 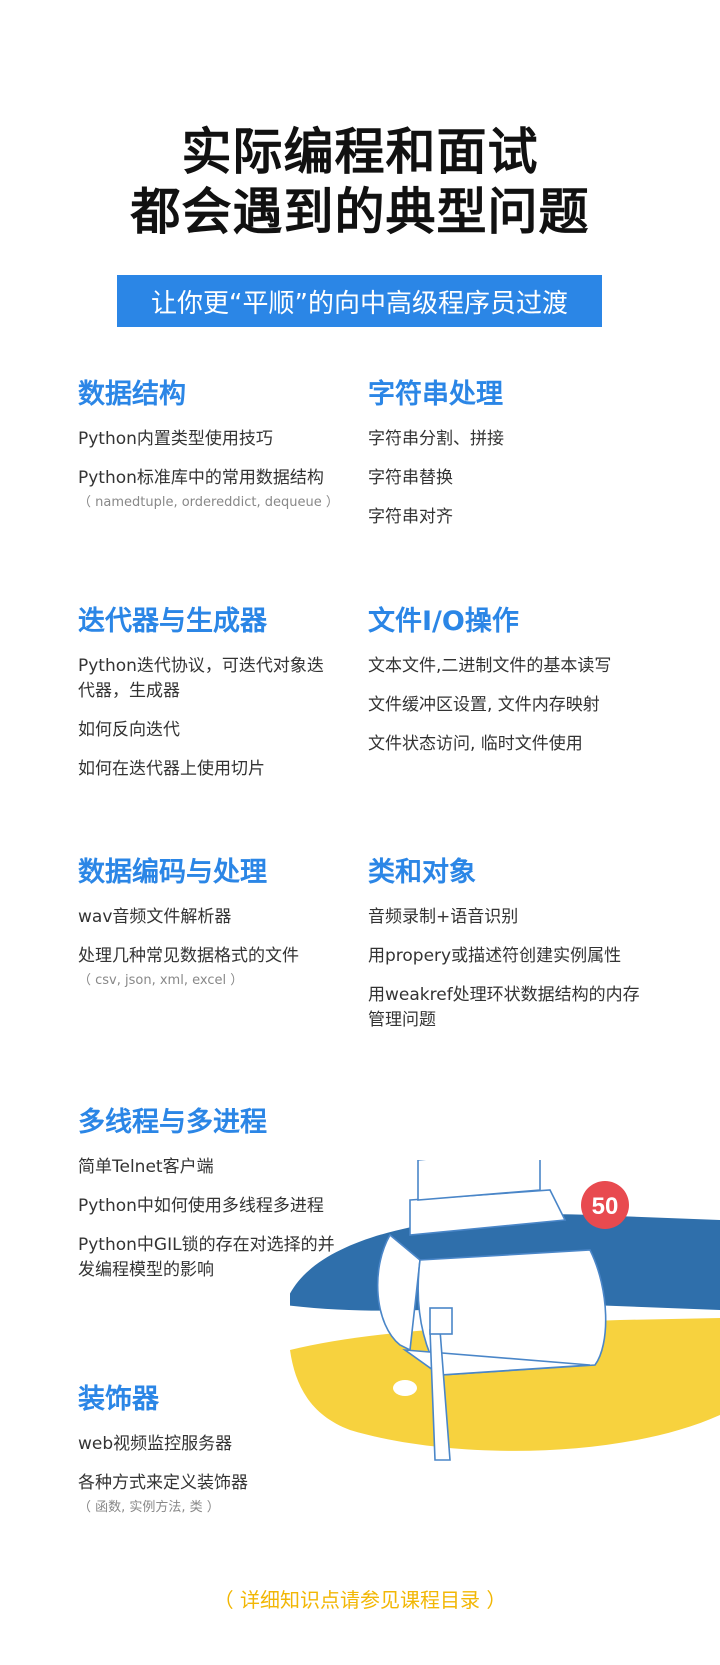 I want to click on list-item: 各种方式来定义装饰器（ 函数, 实例方法, 类 ）, so click(x=228, y=1494).